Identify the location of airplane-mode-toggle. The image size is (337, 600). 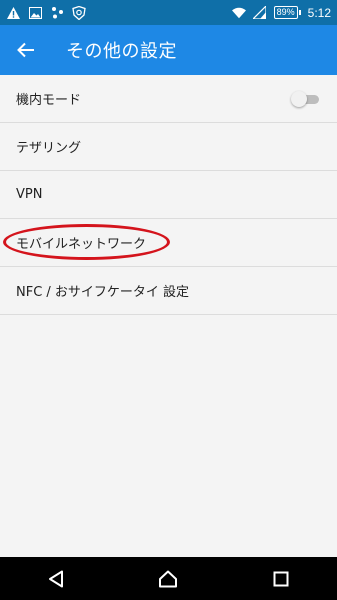
(306, 98).